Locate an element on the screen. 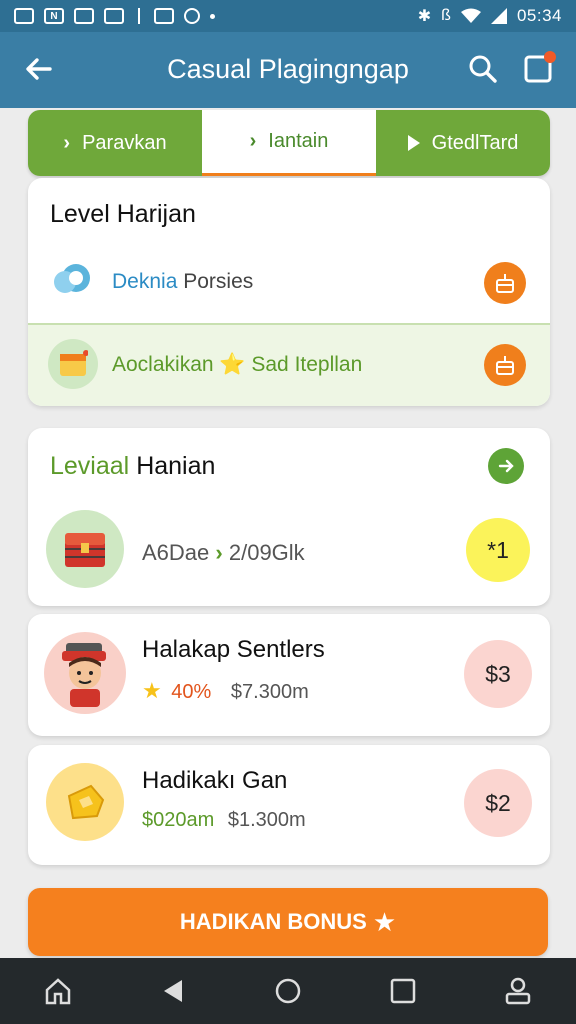  tab-bar: › Paravkan › Iantain GtedlTard is located at coordinates (289, 143).